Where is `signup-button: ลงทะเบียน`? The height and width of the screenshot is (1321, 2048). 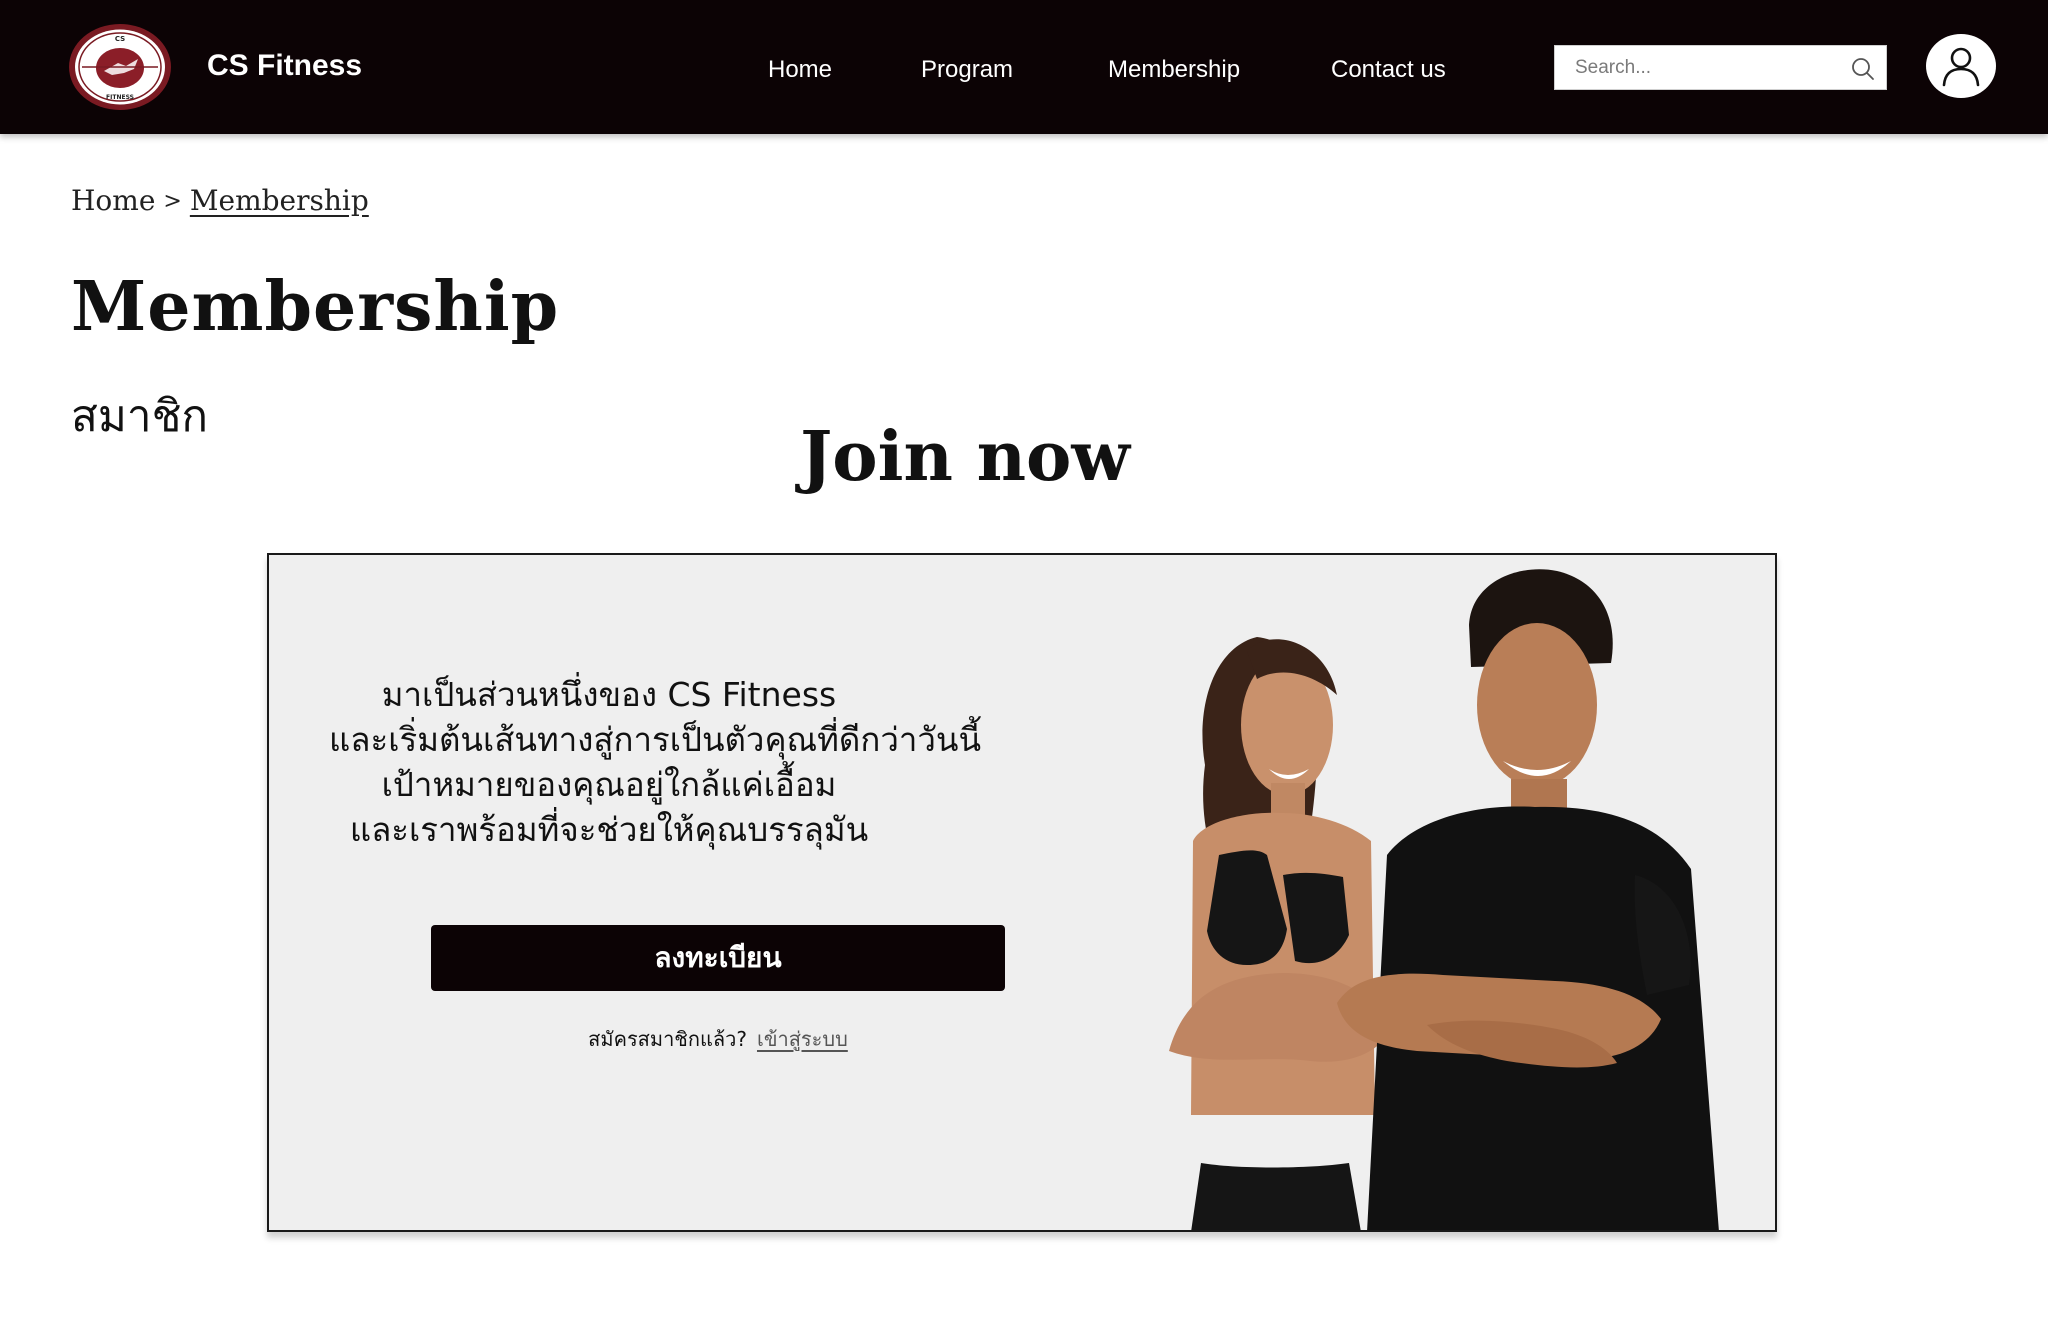 signup-button: ลงทะเบียน is located at coordinates (718, 958).